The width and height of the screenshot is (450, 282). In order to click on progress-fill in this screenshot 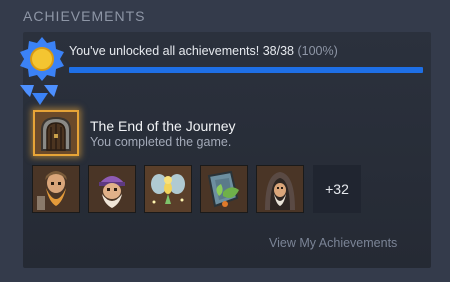, I will do `click(246, 70)`.